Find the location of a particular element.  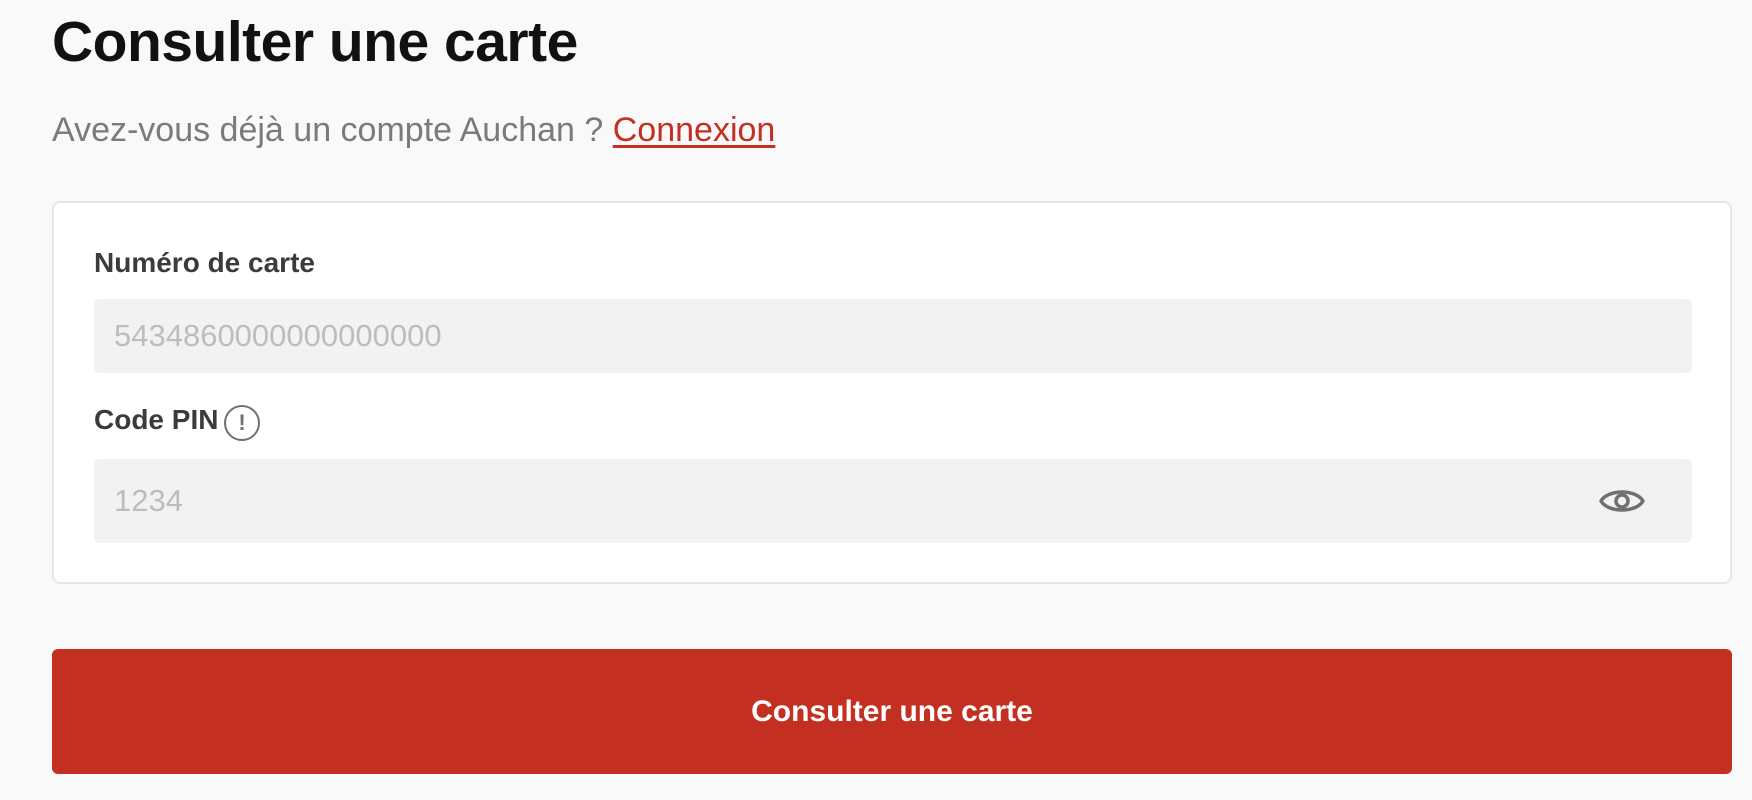

card-number-field-wrapper is located at coordinates (893, 336).